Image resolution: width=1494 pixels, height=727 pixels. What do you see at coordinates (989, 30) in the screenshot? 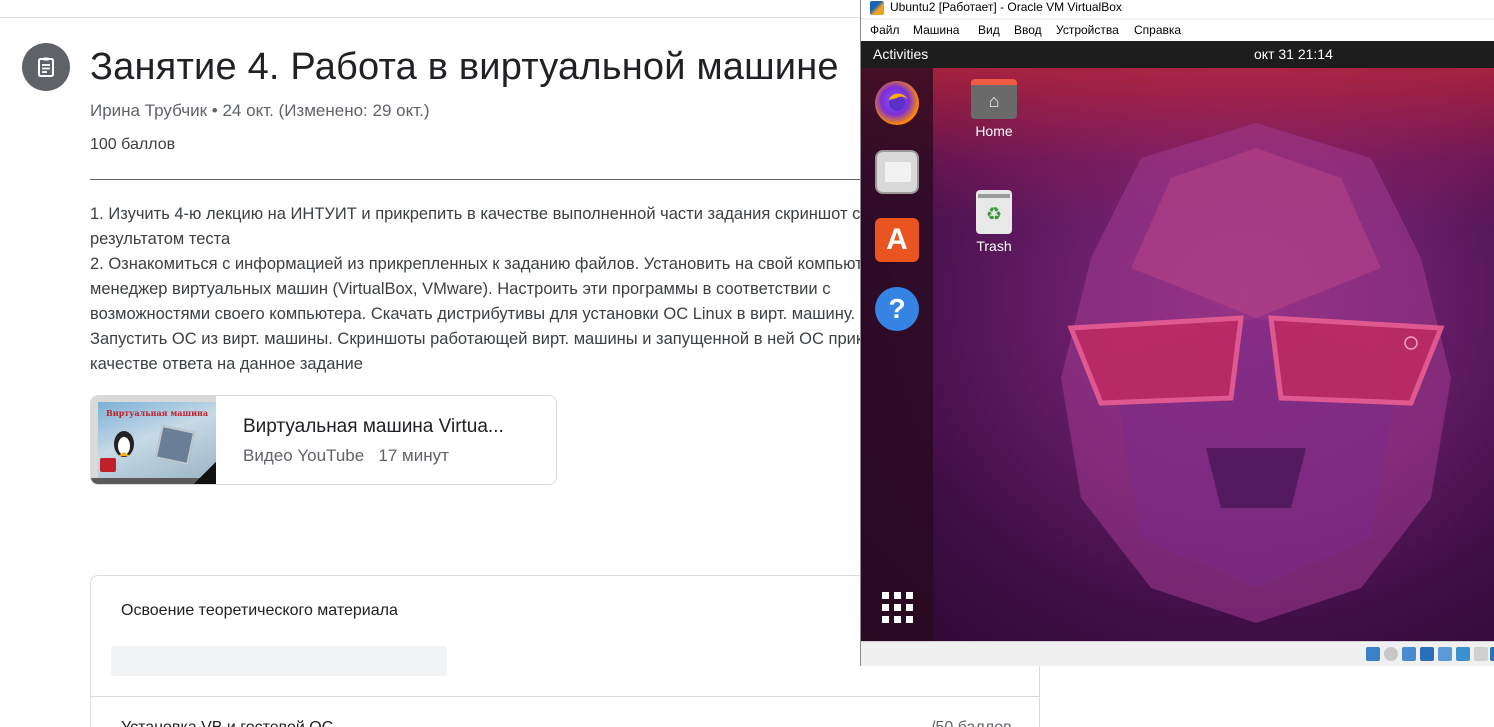
I see `menu-view: Вид` at bounding box center [989, 30].